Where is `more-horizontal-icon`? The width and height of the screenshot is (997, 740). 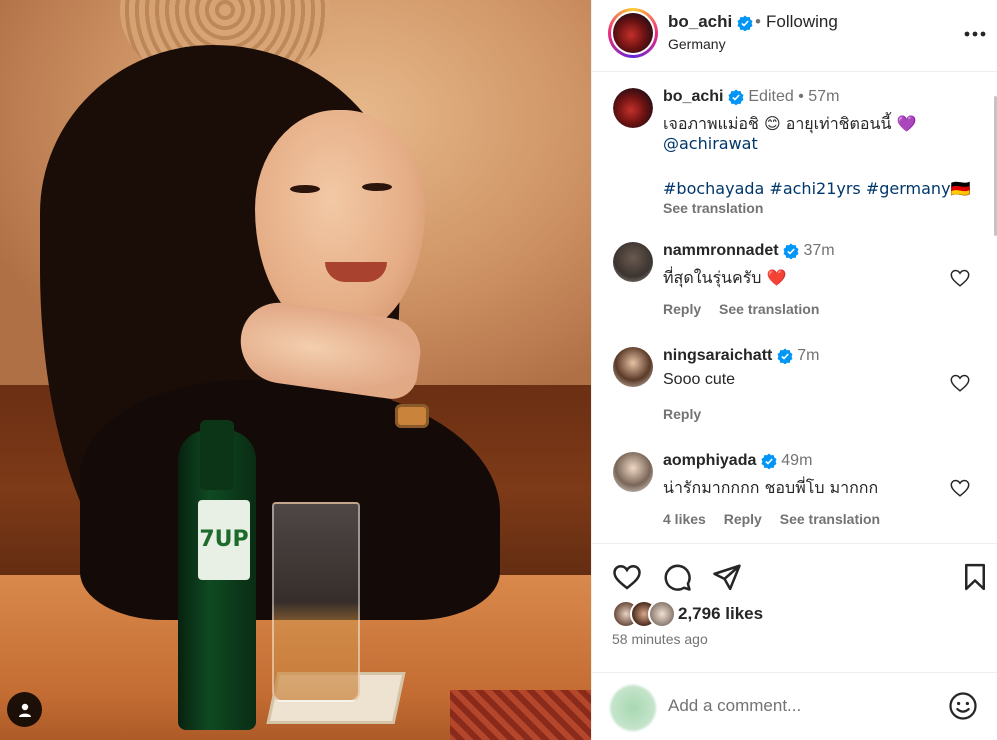
more-horizontal-icon is located at coordinates (975, 34).